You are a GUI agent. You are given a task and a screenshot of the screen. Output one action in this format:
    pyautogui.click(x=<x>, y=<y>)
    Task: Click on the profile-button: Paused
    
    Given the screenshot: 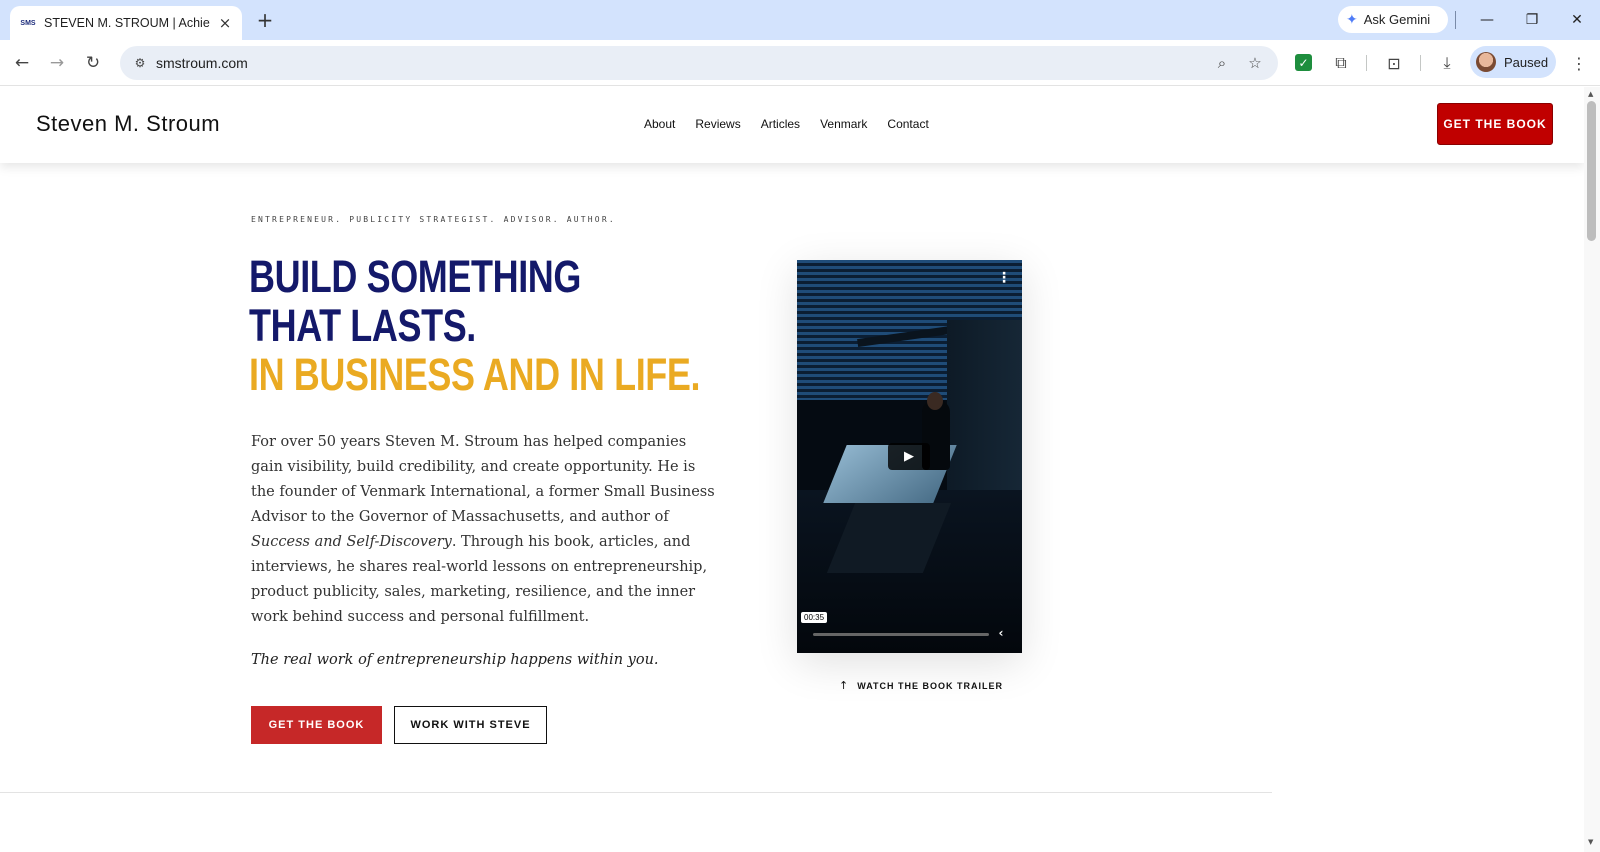 What is the action you would take?
    pyautogui.click(x=1513, y=62)
    